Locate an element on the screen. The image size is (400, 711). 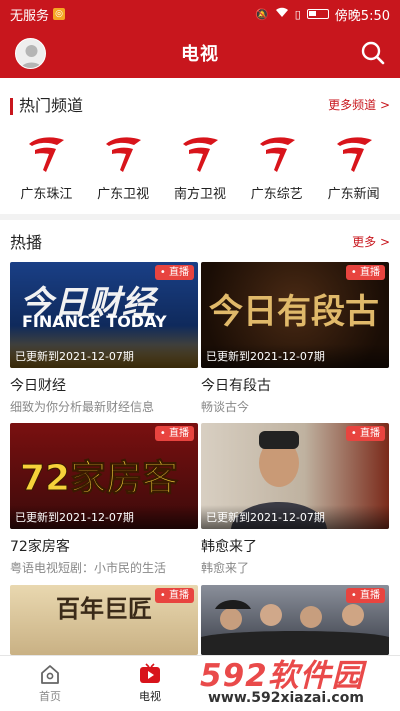
channel-name: 广东综艺 is located at coordinates (276, 194).